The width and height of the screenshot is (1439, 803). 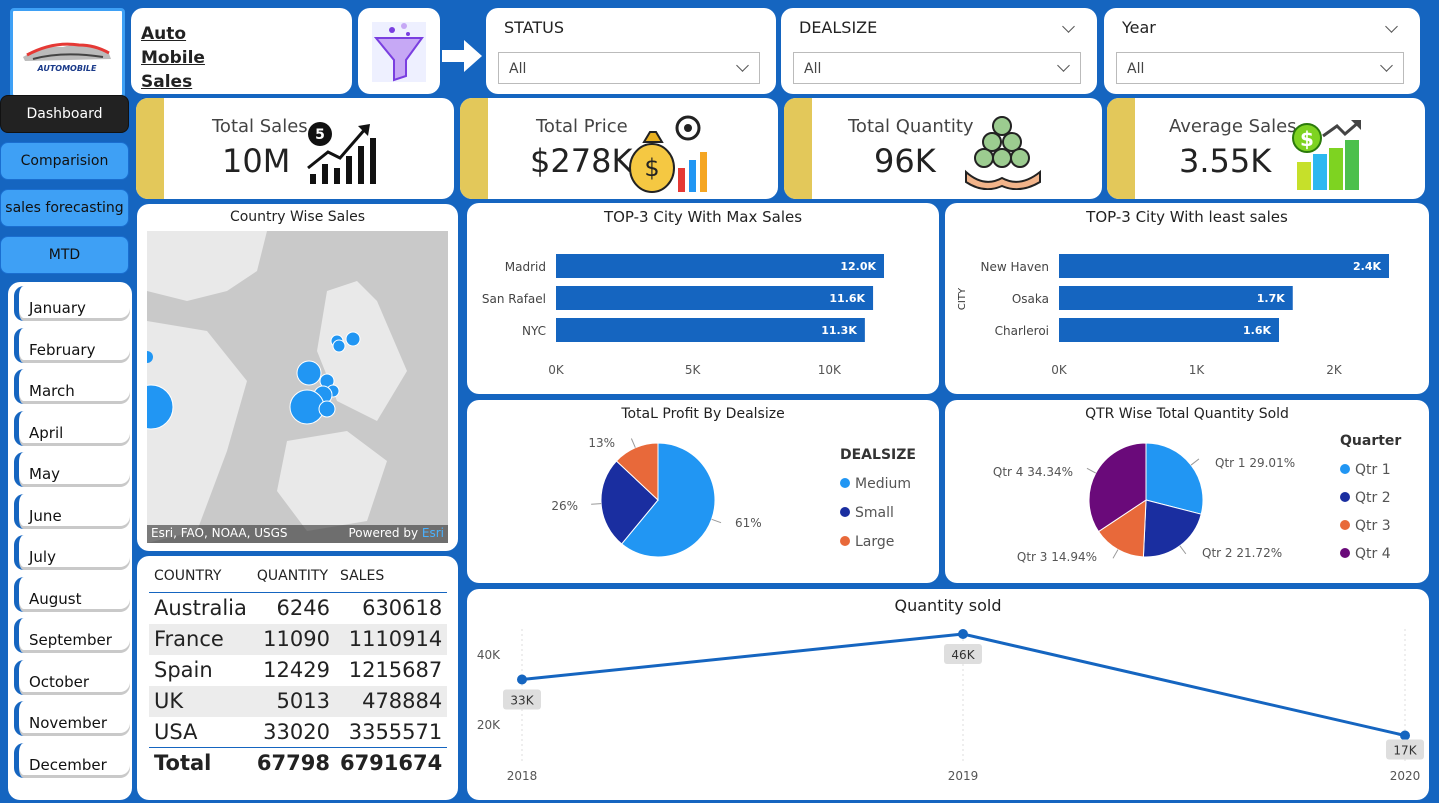 What do you see at coordinates (72, 718) in the screenshot?
I see `month-item: November` at bounding box center [72, 718].